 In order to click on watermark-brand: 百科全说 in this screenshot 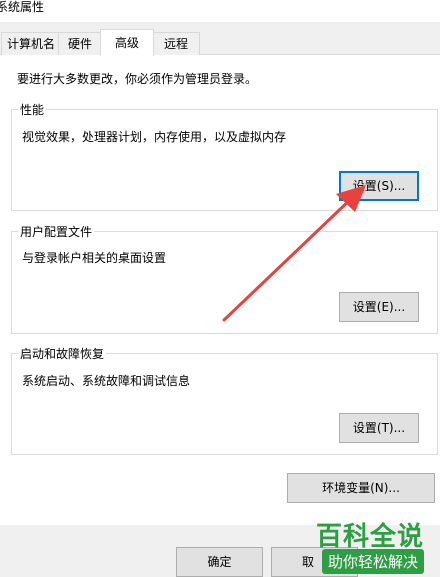, I will do `click(370, 537)`.